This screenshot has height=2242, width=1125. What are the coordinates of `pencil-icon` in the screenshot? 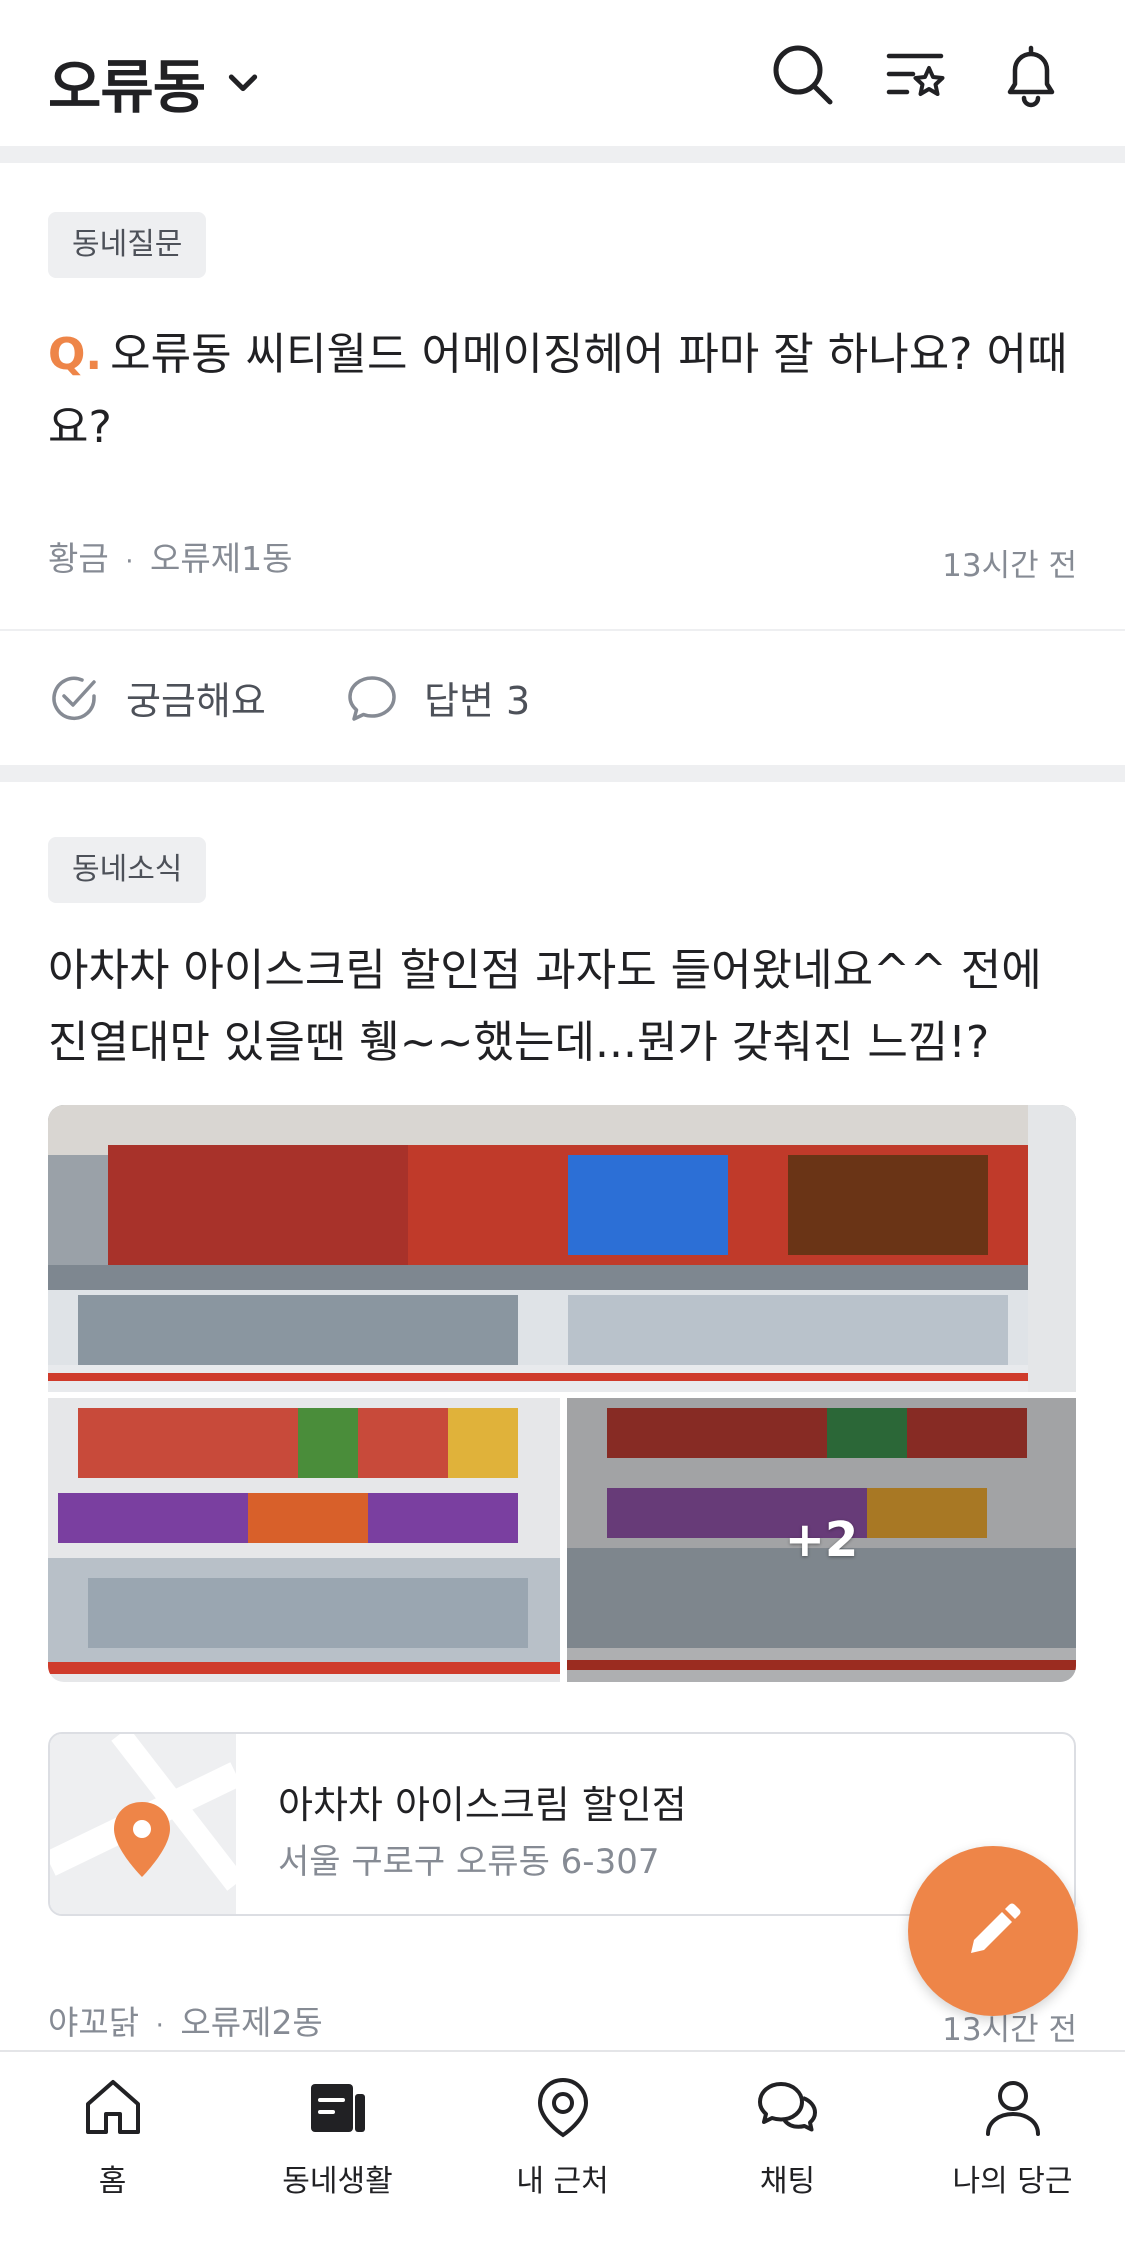 It's located at (996, 1928).